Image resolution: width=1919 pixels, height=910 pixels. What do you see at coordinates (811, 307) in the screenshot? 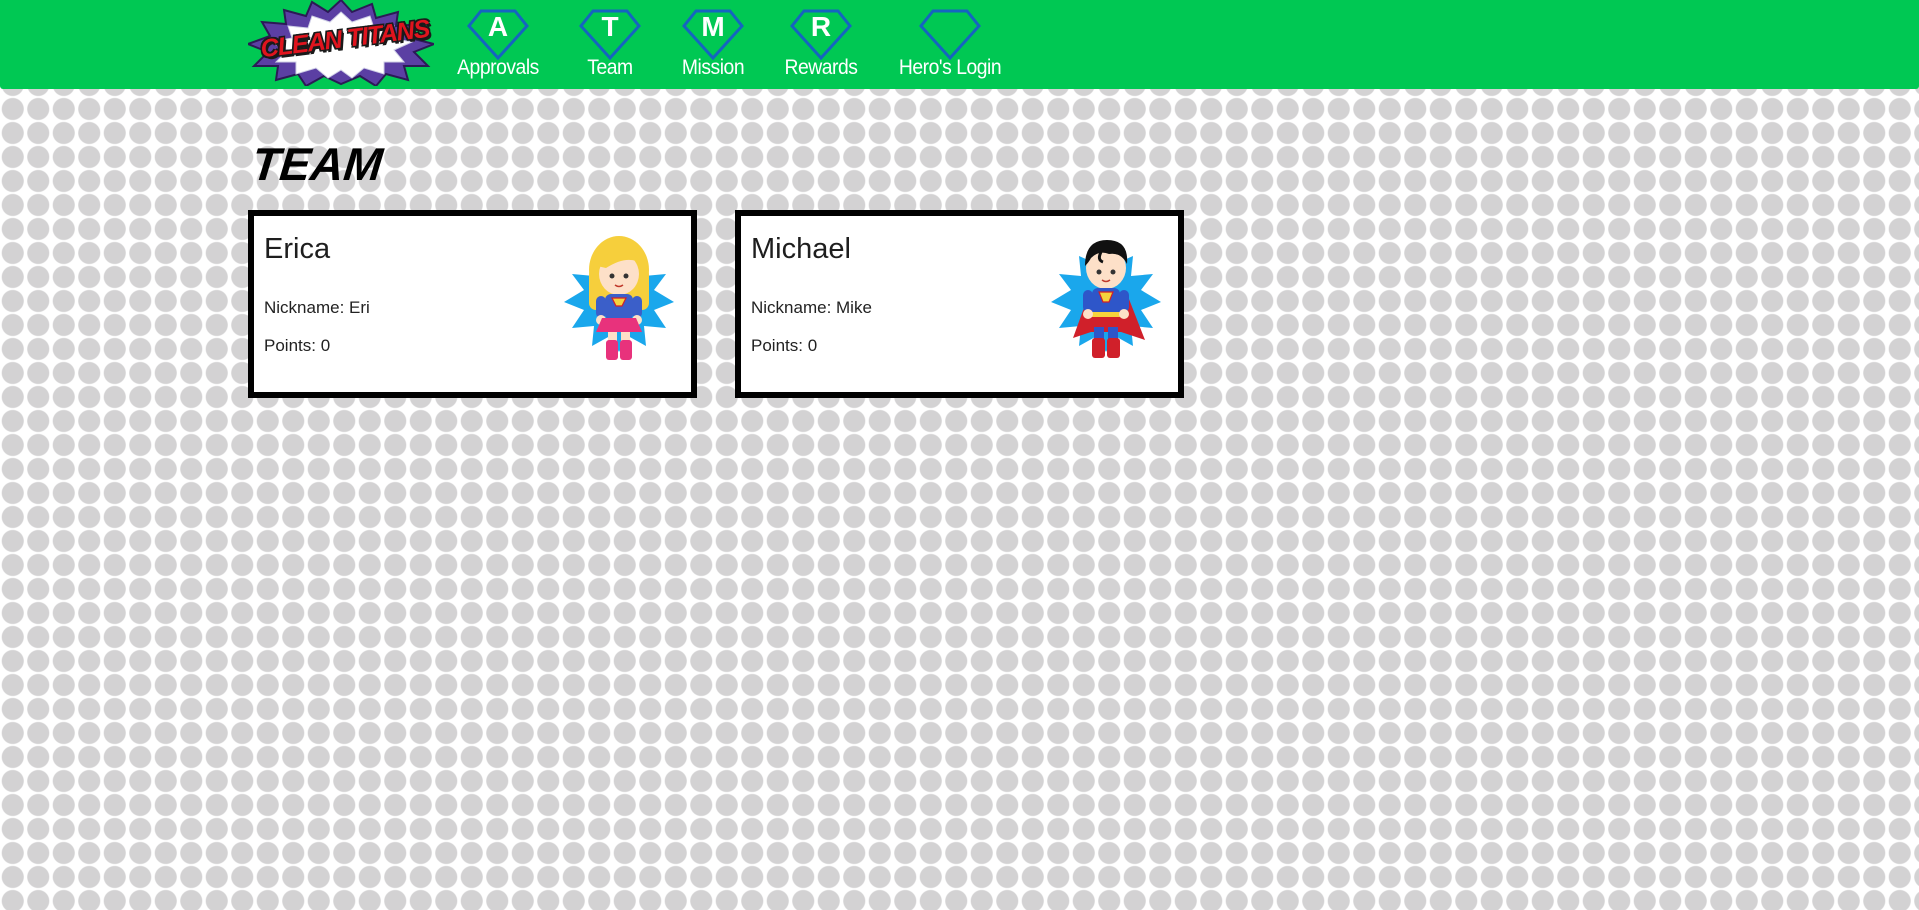
I see `member-nickname: Nickname: Mike` at bounding box center [811, 307].